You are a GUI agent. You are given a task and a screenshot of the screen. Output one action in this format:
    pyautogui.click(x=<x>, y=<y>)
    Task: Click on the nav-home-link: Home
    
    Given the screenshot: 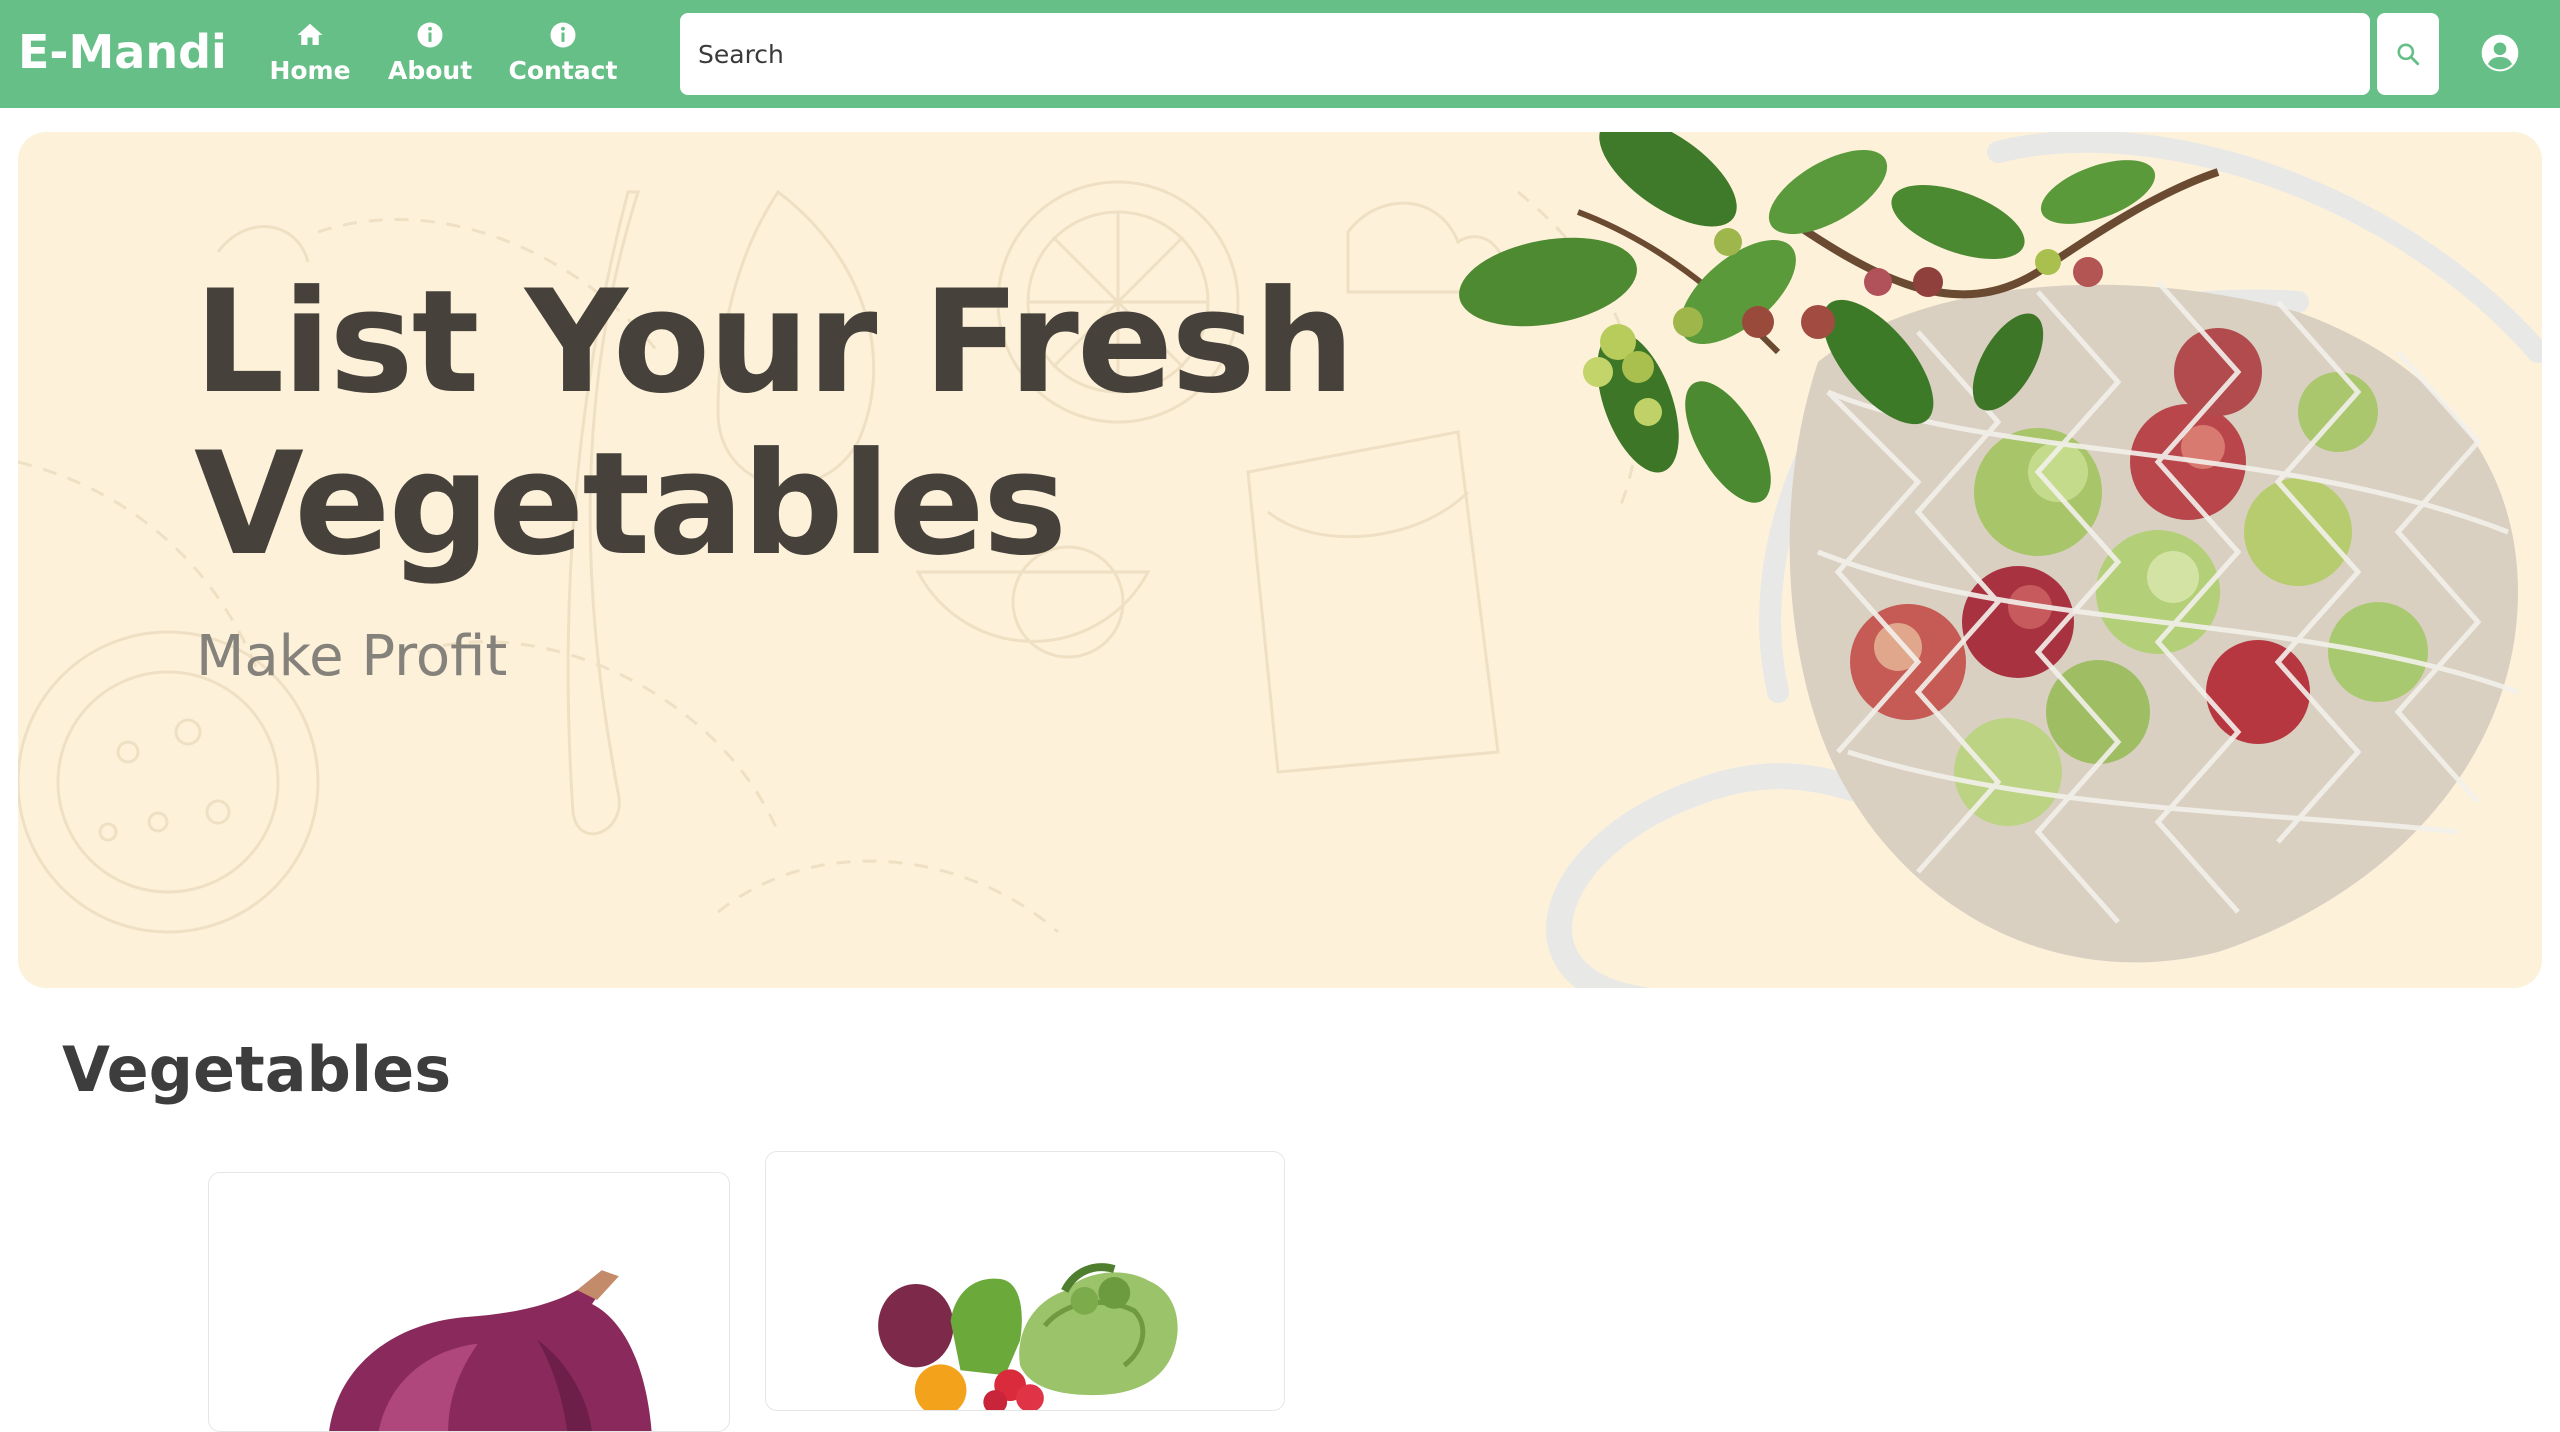 What is the action you would take?
    pyautogui.click(x=310, y=53)
    